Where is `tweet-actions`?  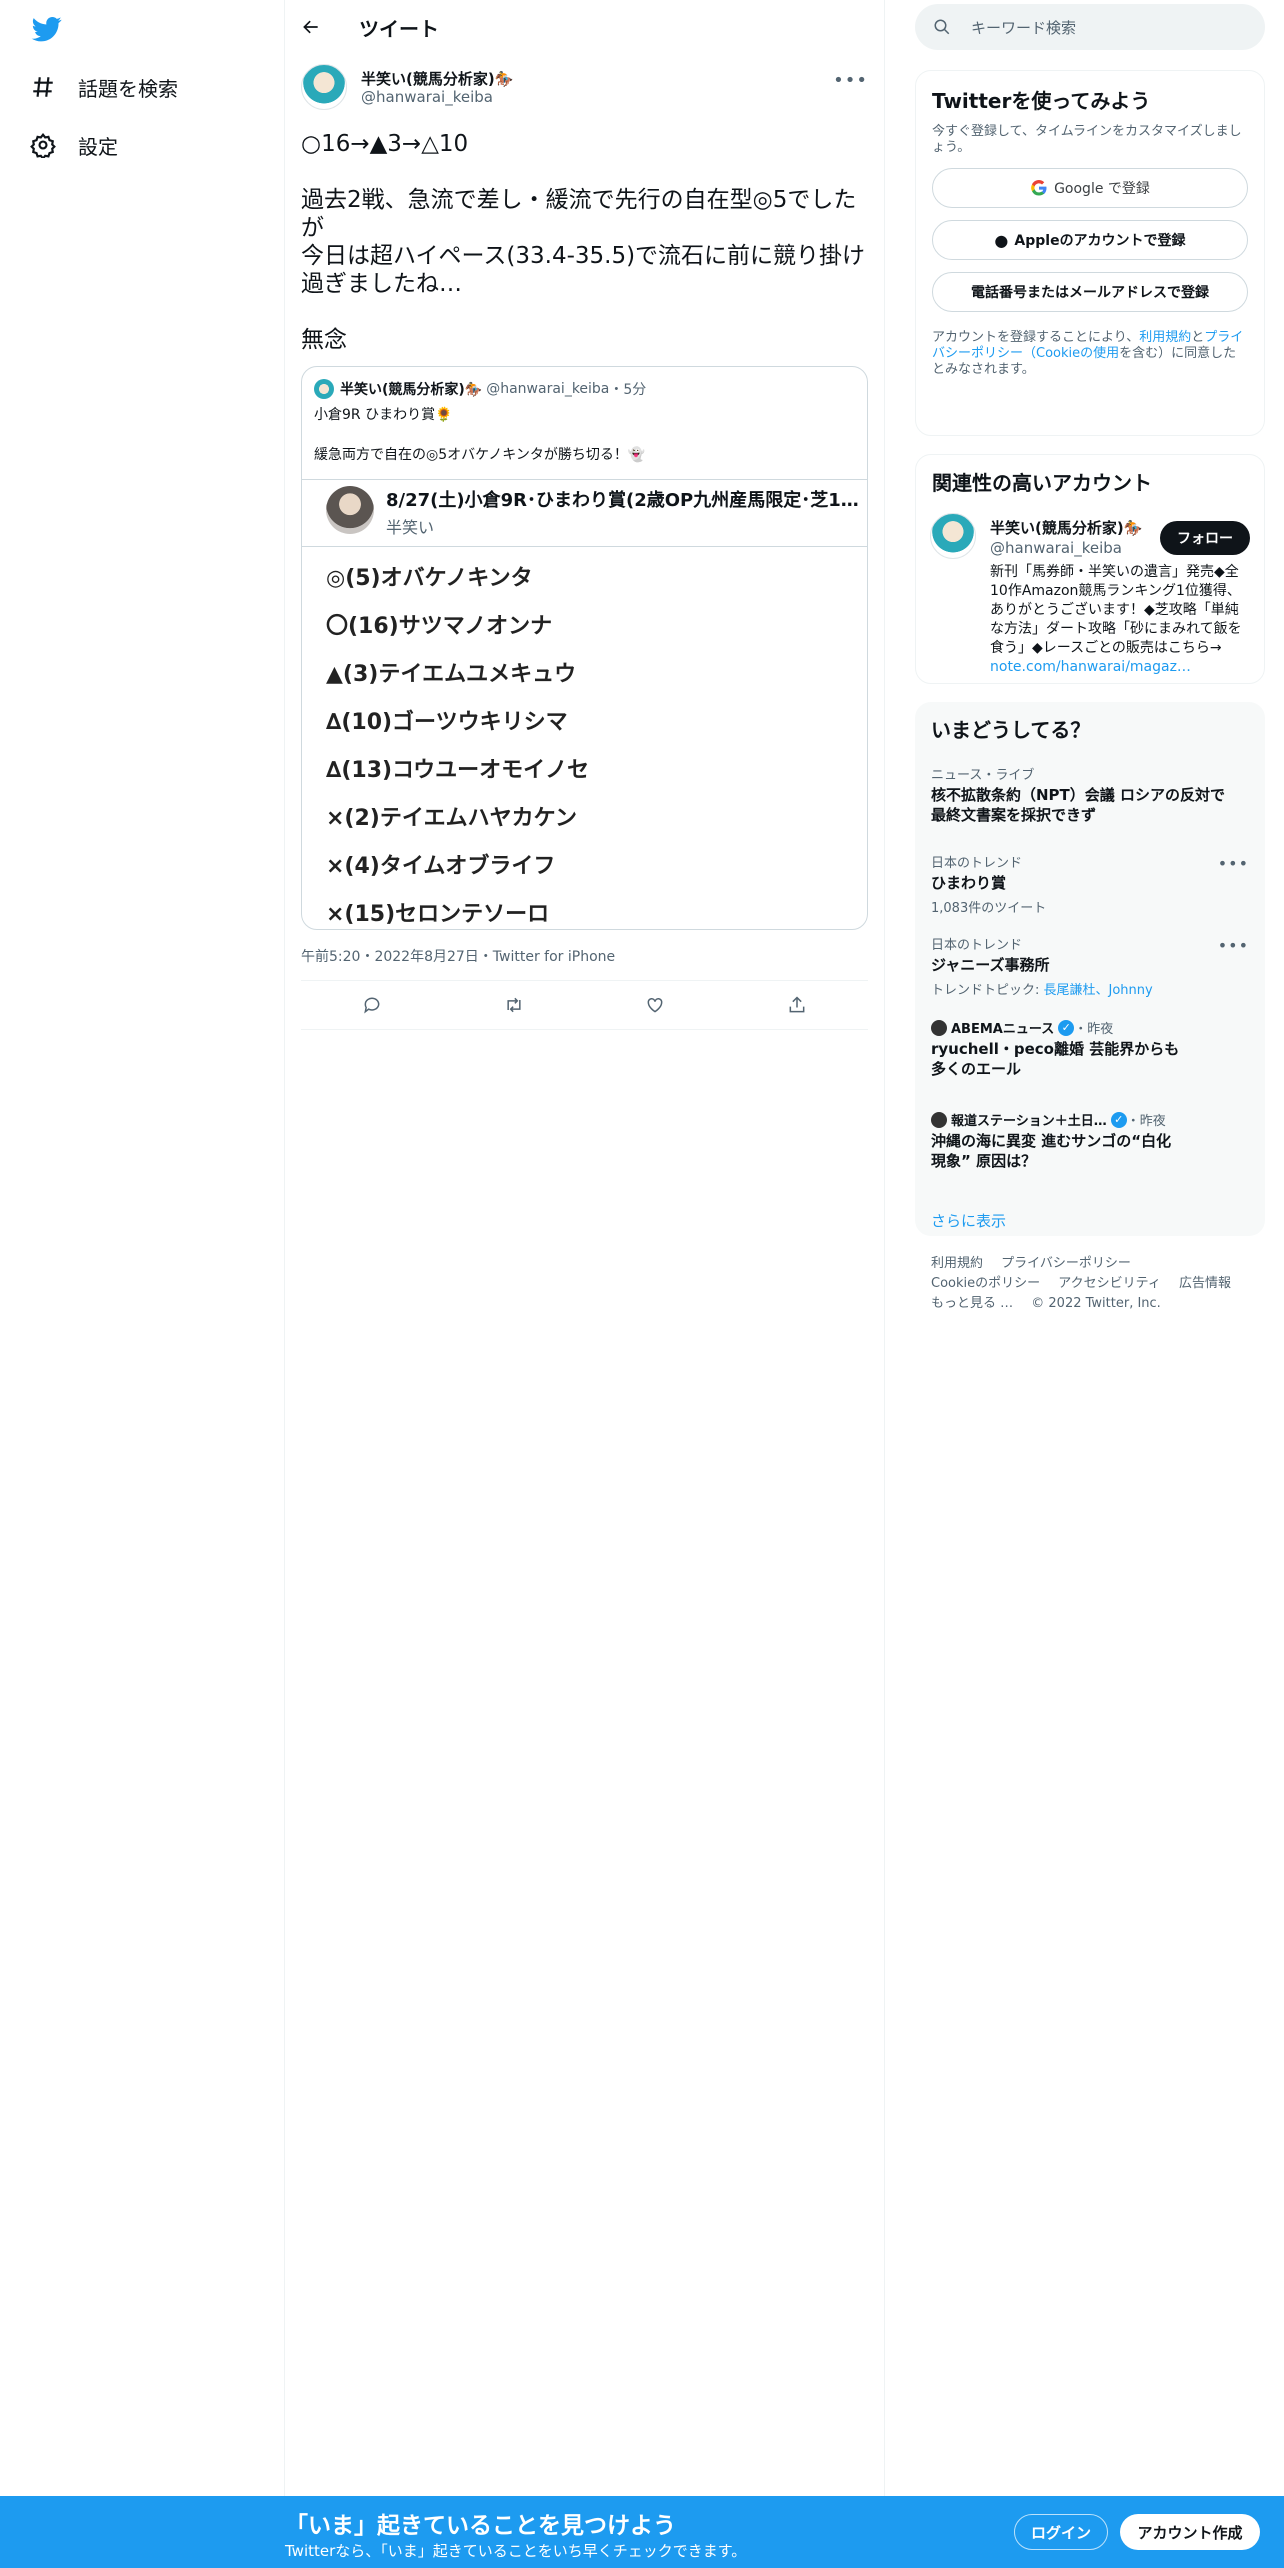 tweet-actions is located at coordinates (584, 1005).